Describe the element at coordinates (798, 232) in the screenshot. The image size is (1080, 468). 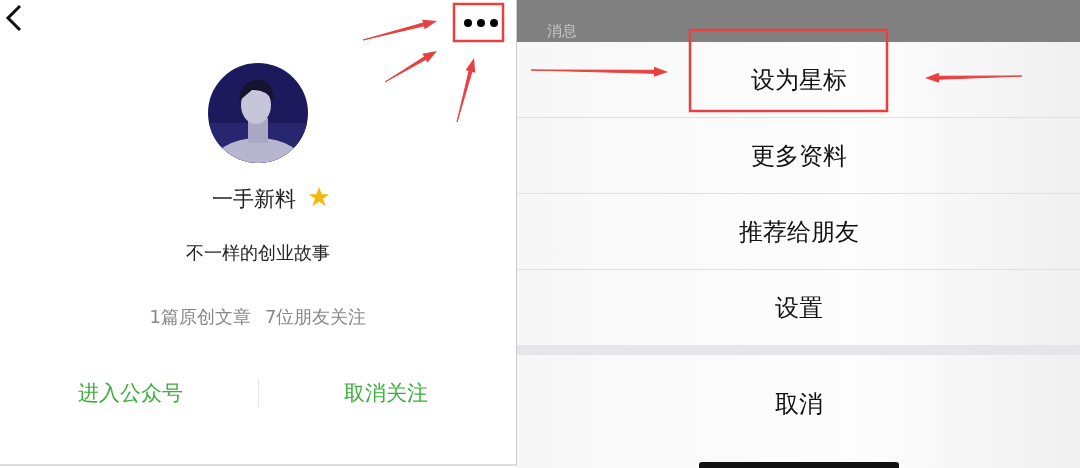
I see `menu-item: 推荐给朋友` at that location.